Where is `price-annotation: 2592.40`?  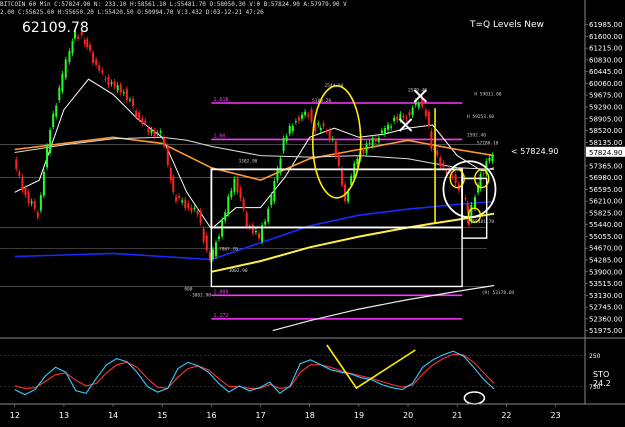
price-annotation: 2592.40 is located at coordinates (476, 135).